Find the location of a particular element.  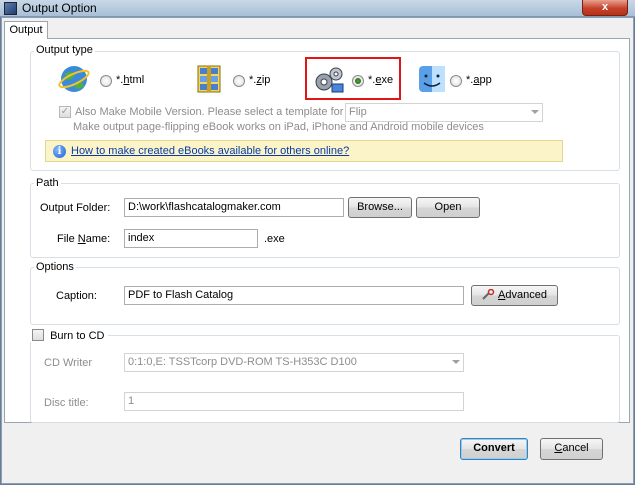

path-group is located at coordinates (325, 220).